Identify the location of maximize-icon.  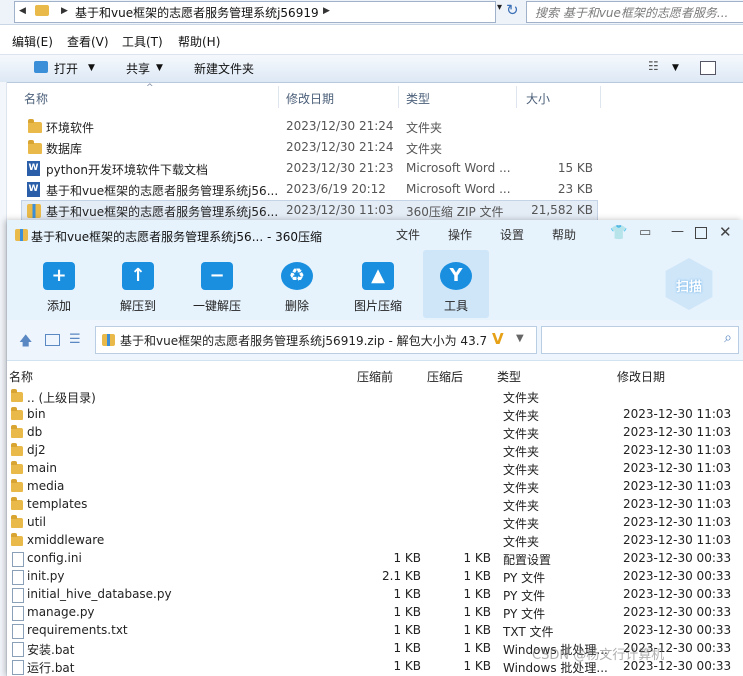
(701, 233).